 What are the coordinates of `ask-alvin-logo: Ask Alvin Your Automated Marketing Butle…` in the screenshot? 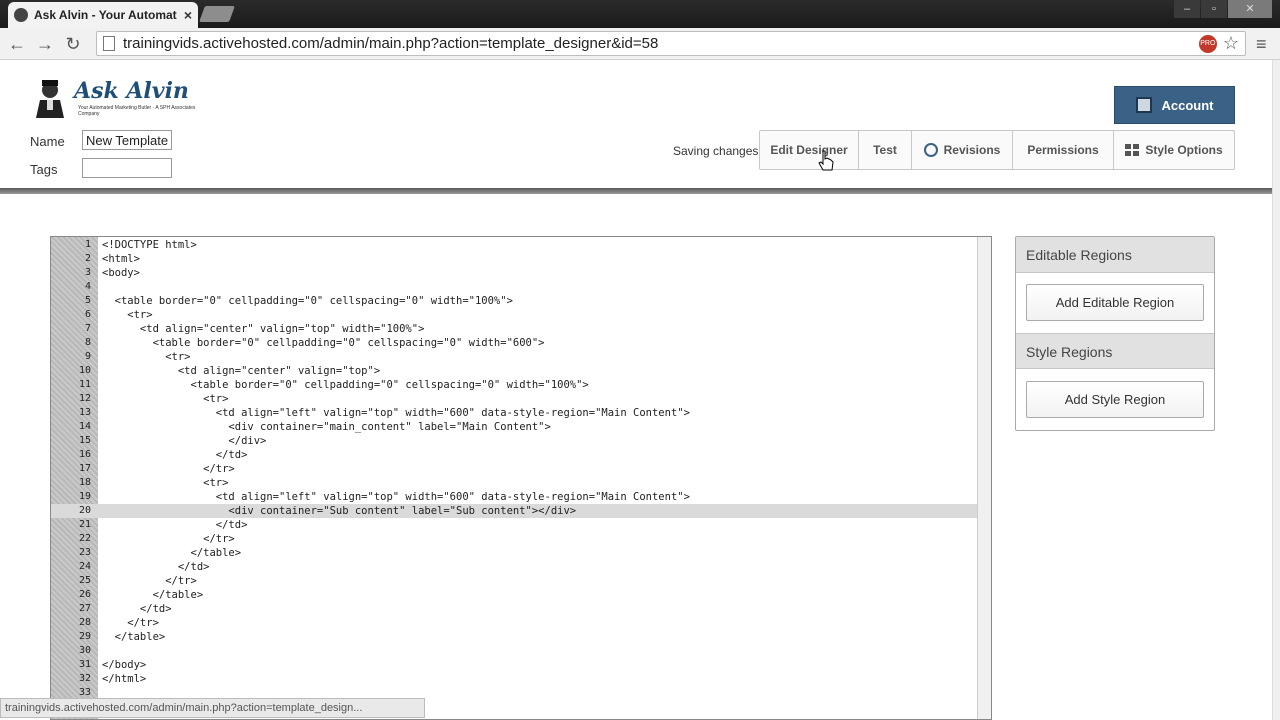 It's located at (113, 99).